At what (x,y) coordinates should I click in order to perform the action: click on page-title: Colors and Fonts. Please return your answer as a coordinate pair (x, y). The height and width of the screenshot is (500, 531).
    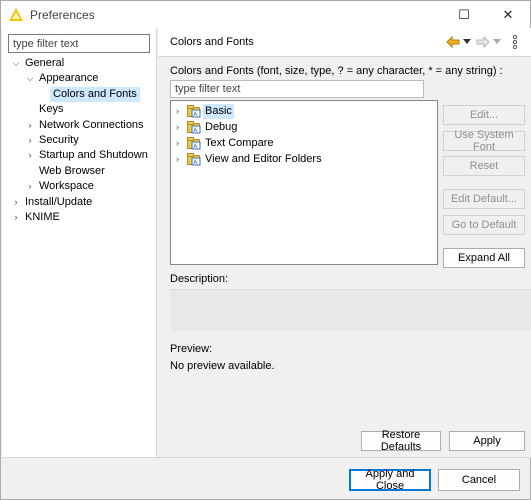
    Looking at the image, I should click on (212, 42).